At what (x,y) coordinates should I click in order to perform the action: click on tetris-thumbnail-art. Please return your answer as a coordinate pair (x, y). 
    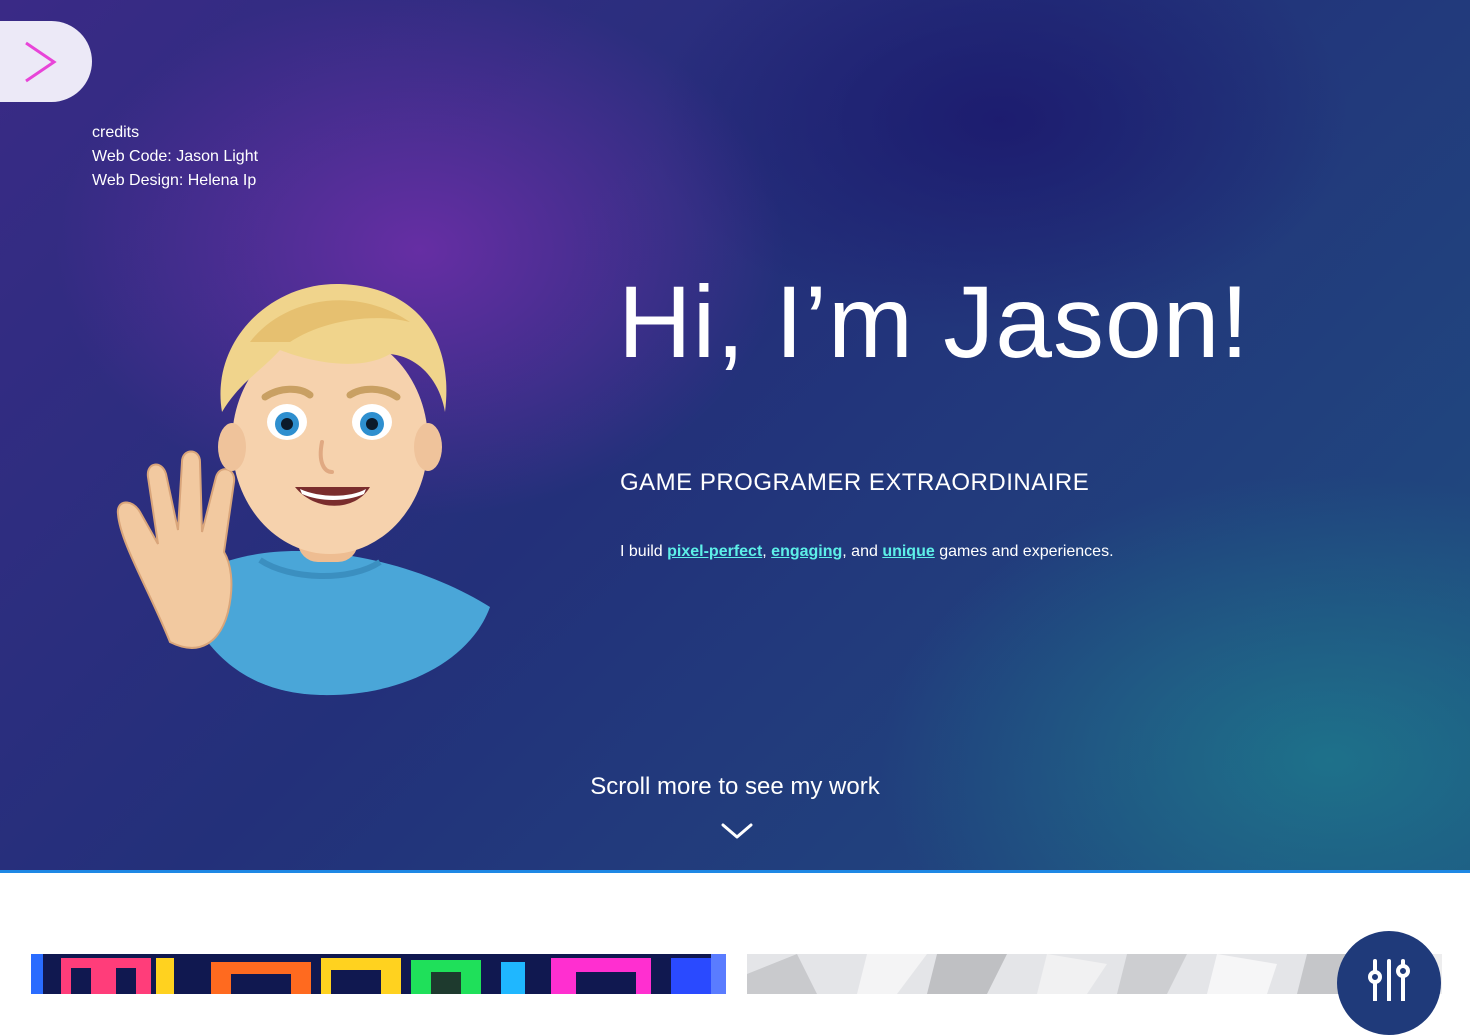
    Looking at the image, I should click on (378, 974).